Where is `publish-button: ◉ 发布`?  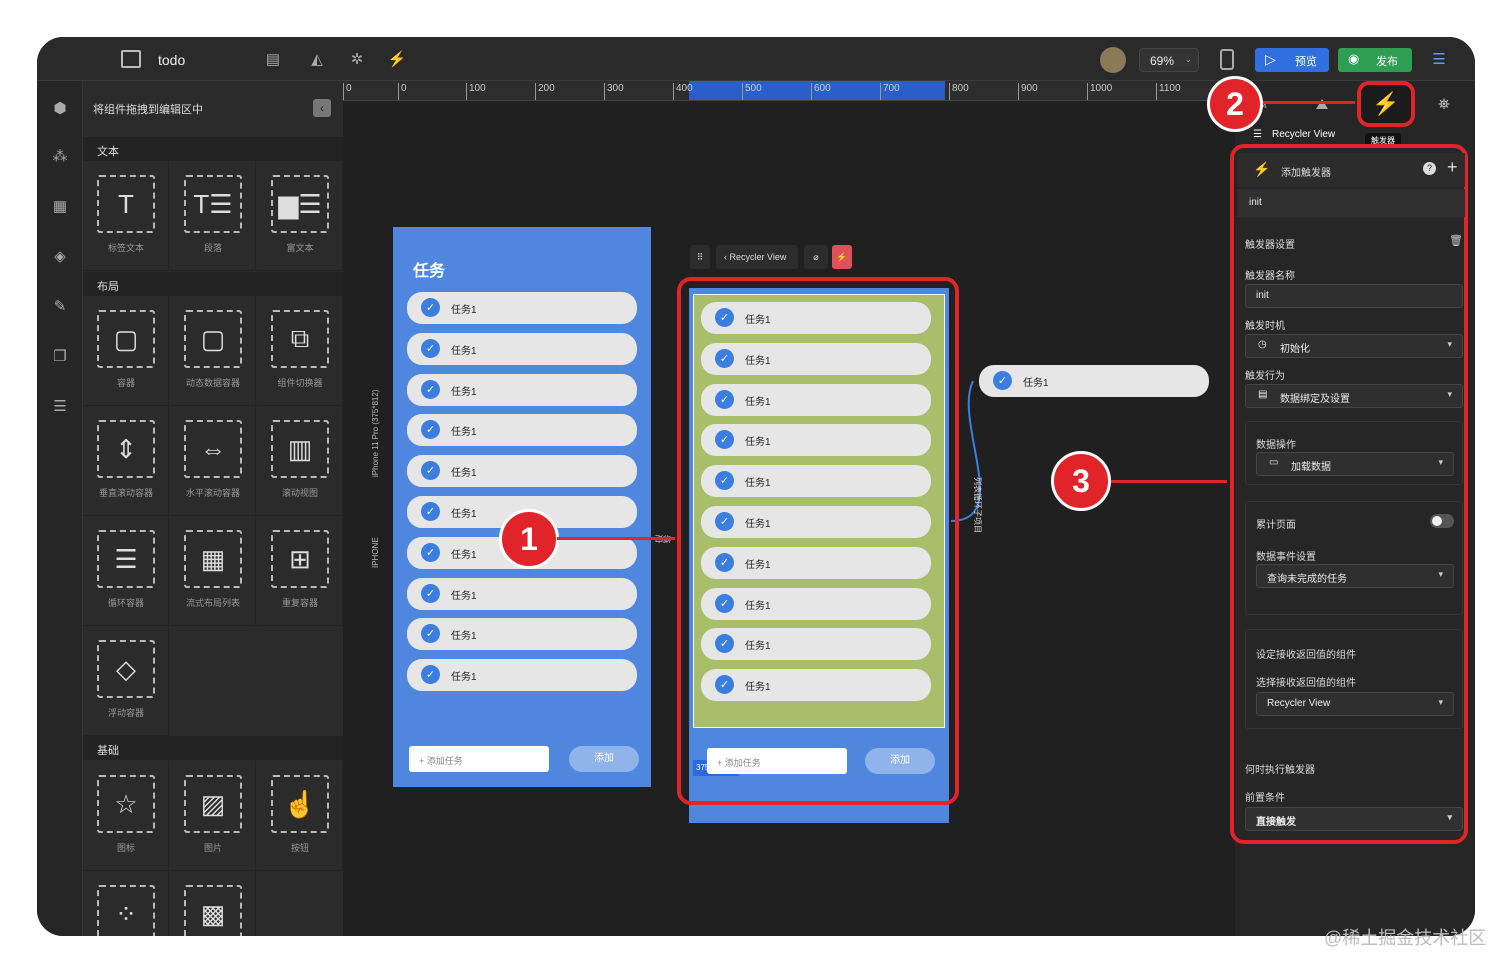
publish-button: ◉ 发布 is located at coordinates (1375, 60).